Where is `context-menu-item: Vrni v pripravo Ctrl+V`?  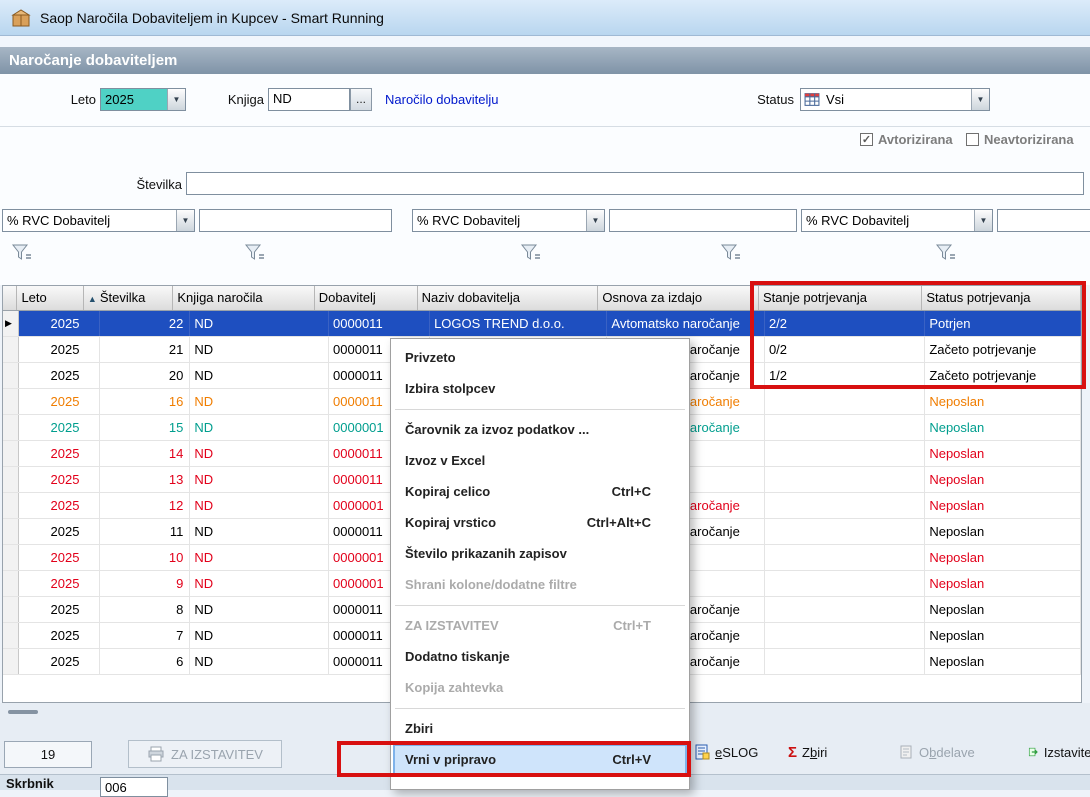 context-menu-item: Vrni v pripravo Ctrl+V is located at coordinates (540, 759).